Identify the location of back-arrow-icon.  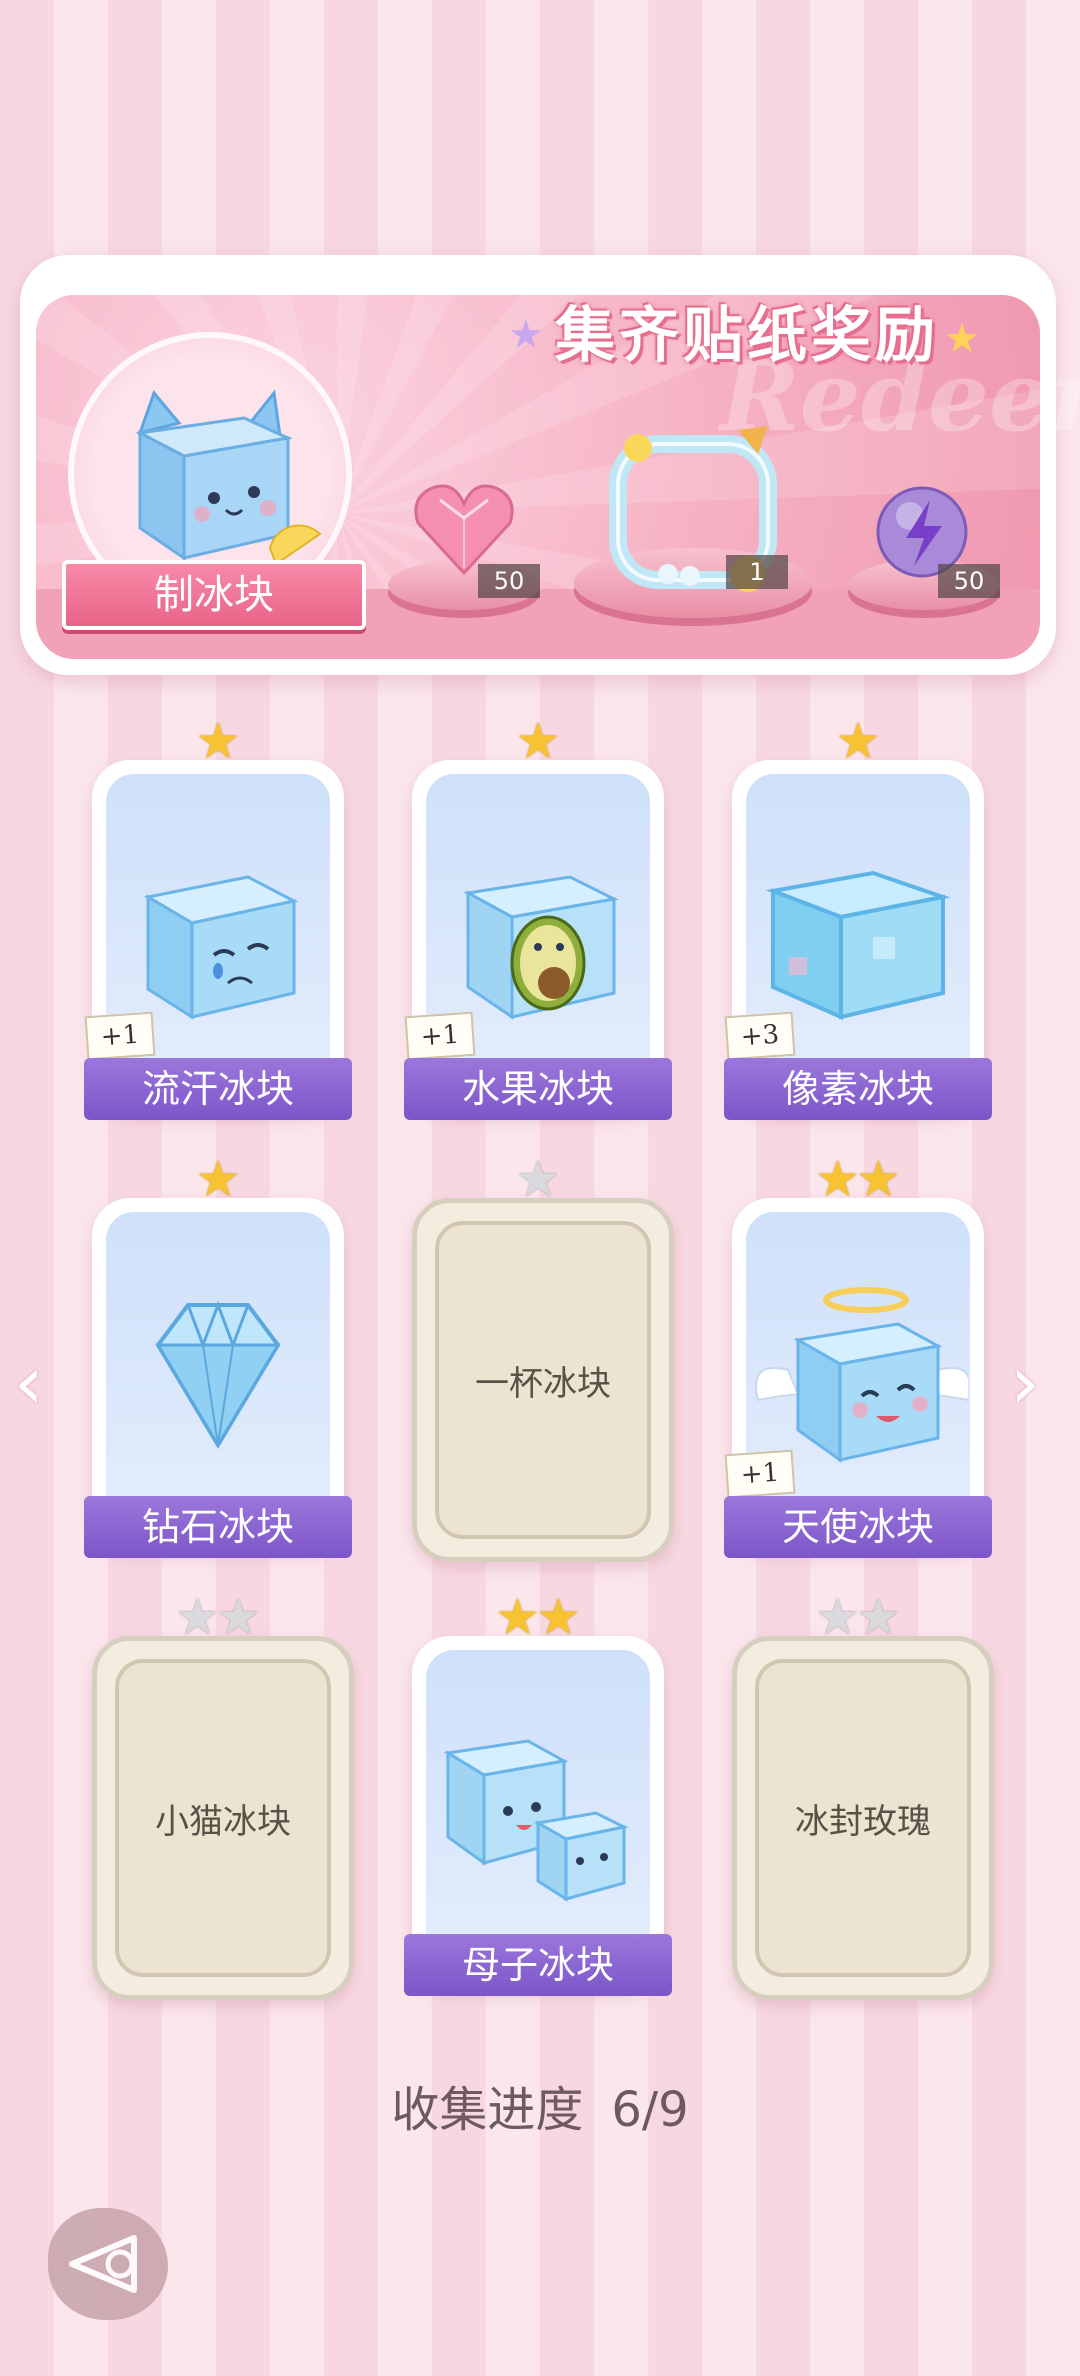
(103, 2264).